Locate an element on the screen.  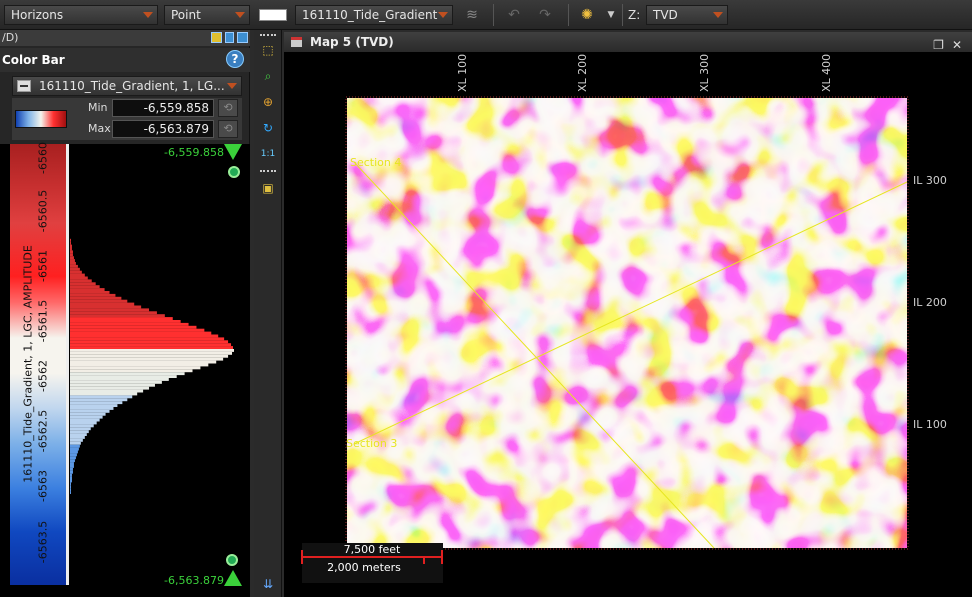
panel-maximize-icon is located at coordinates (242, 37).